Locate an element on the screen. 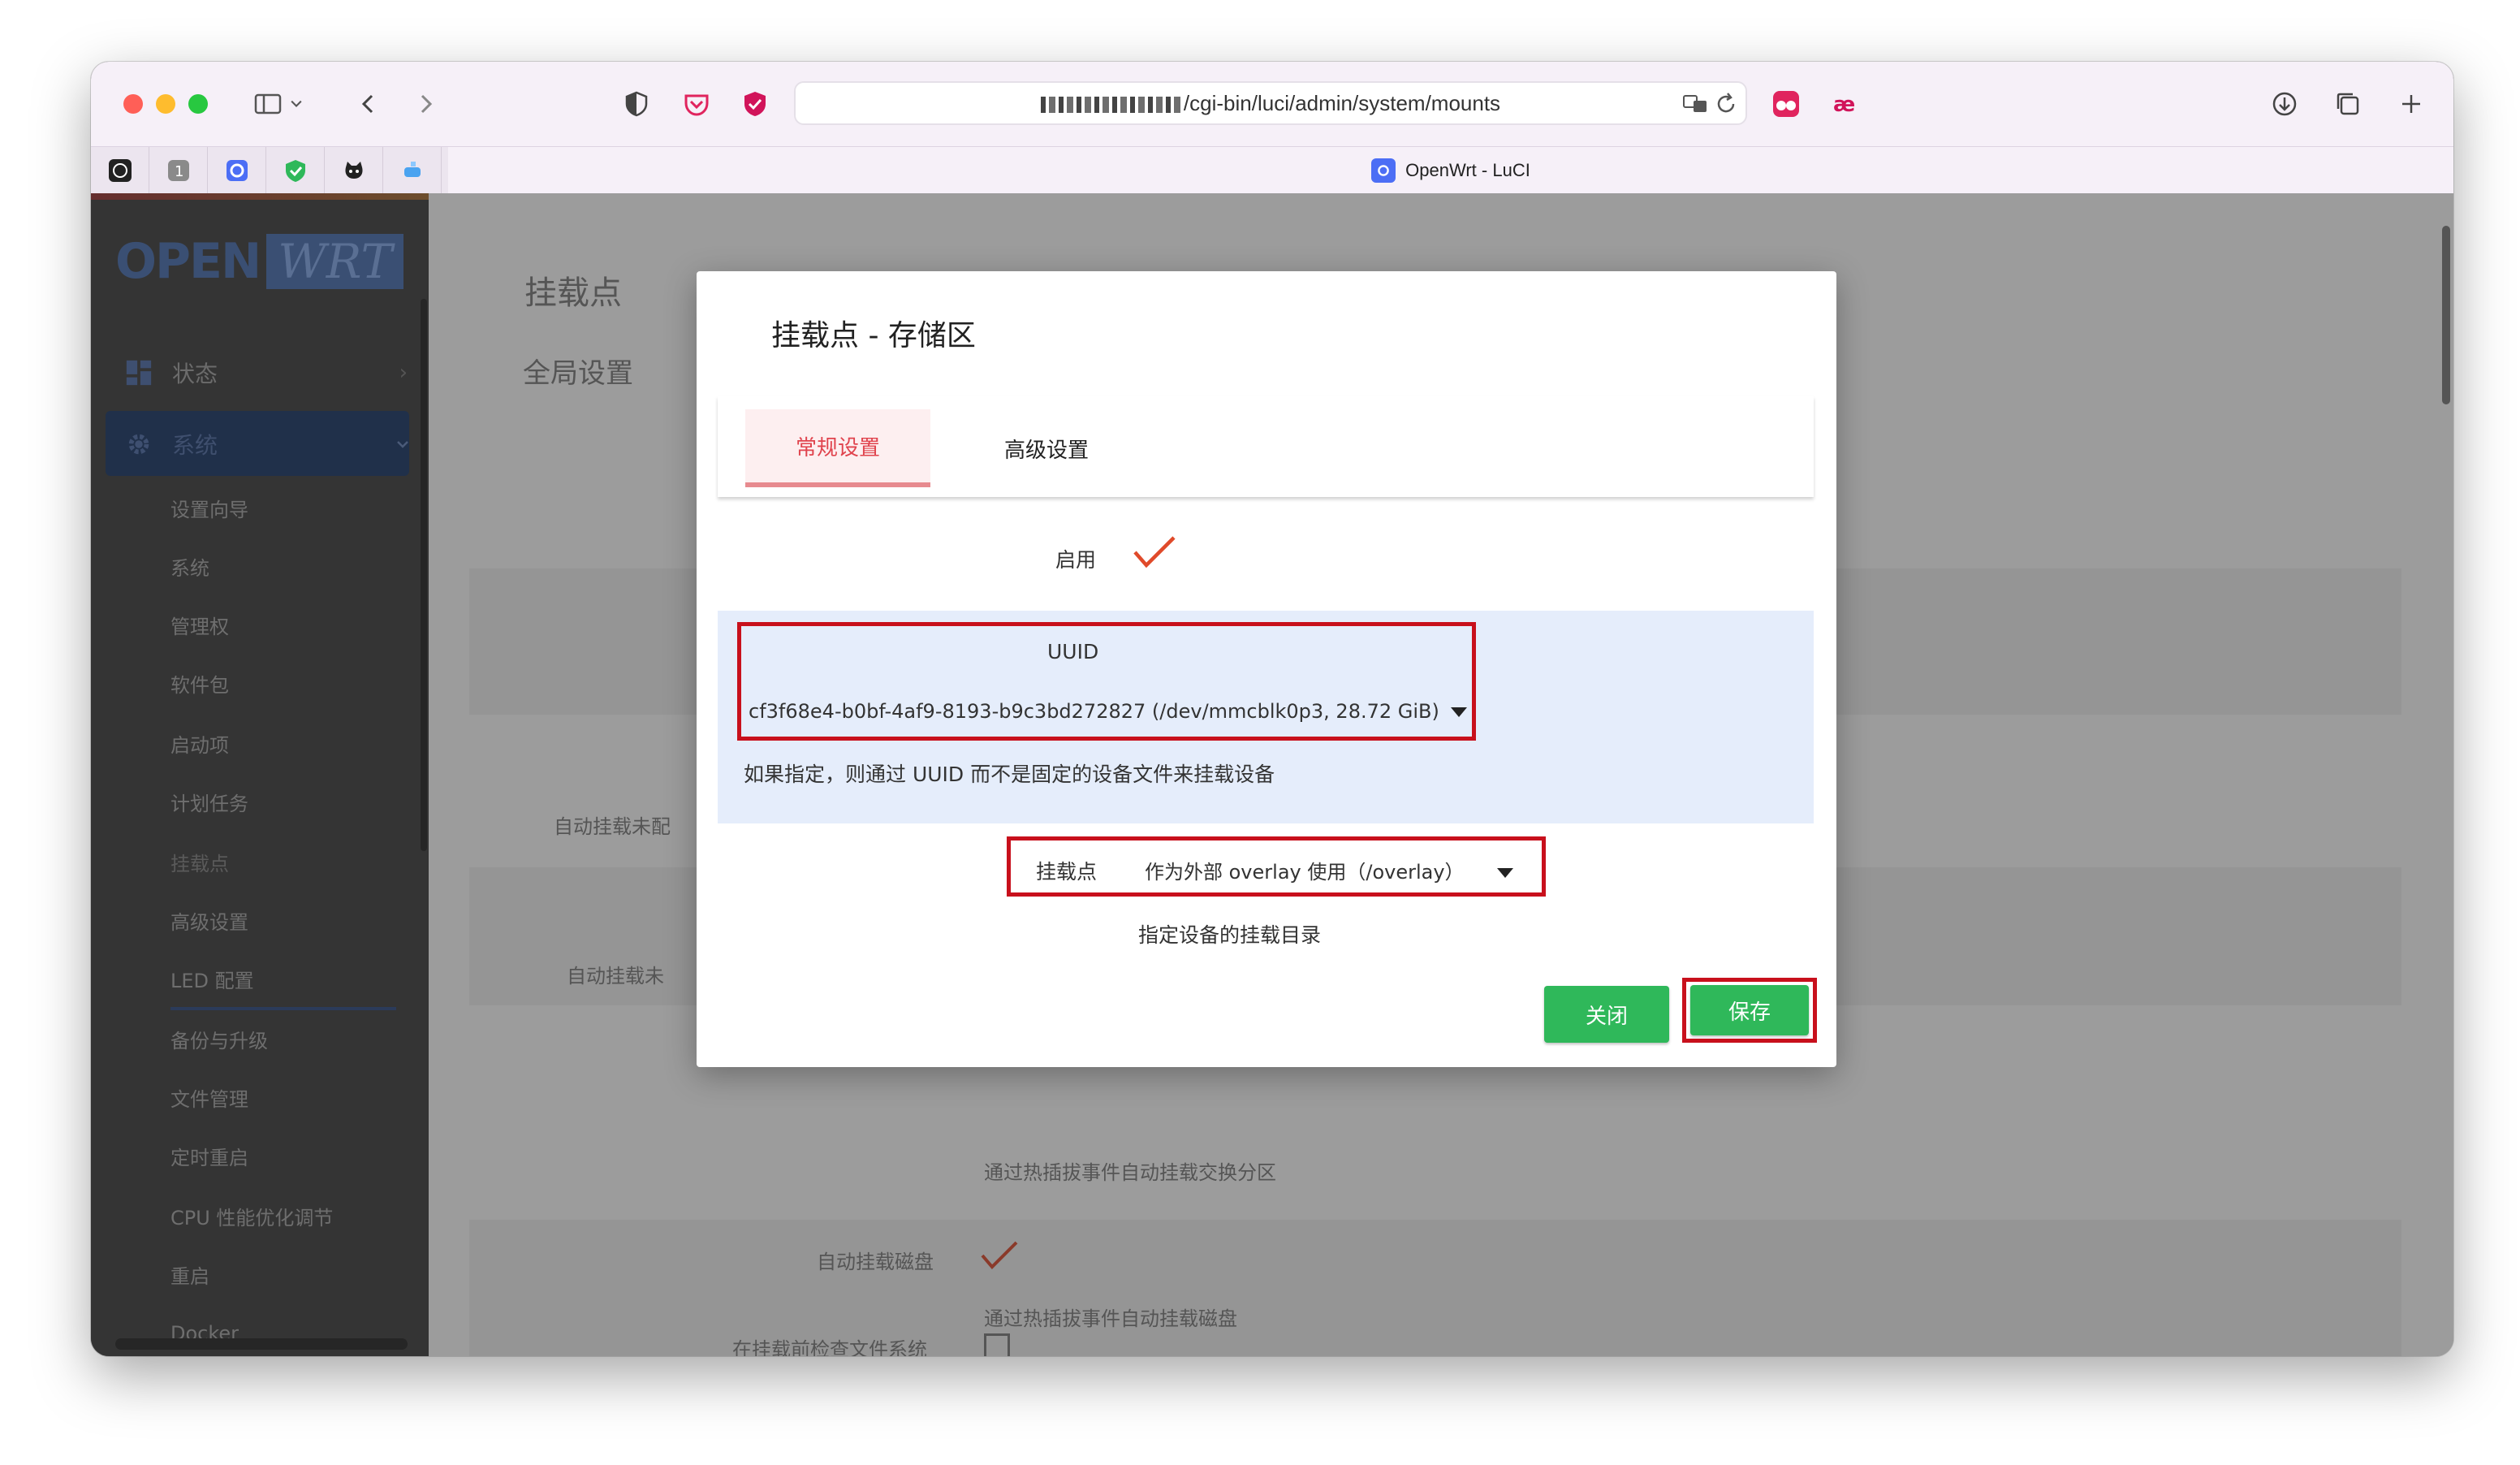 The width and height of the screenshot is (2520, 1465). save-button: 保存 is located at coordinates (1749, 1010).